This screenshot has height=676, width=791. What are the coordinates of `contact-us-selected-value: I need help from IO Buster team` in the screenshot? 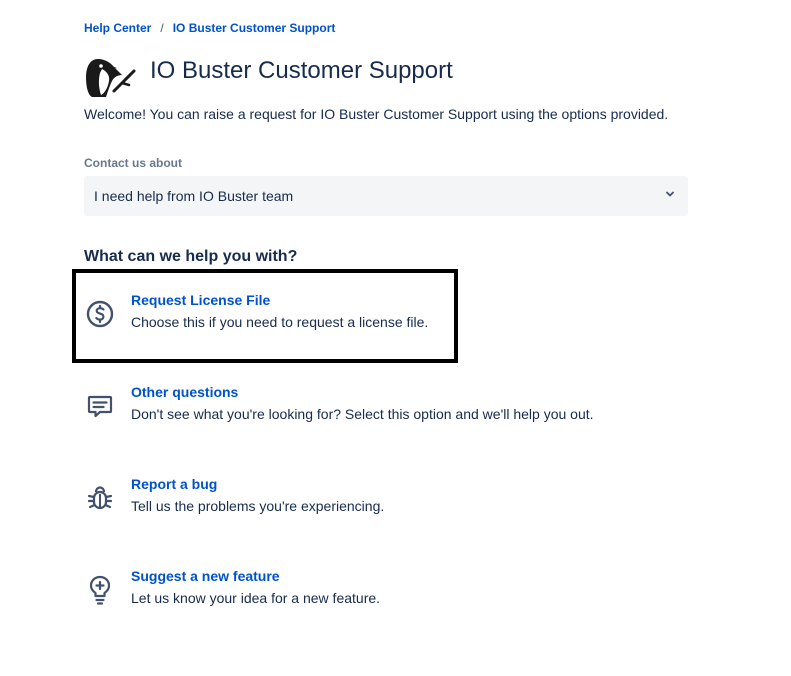 It's located at (194, 196).